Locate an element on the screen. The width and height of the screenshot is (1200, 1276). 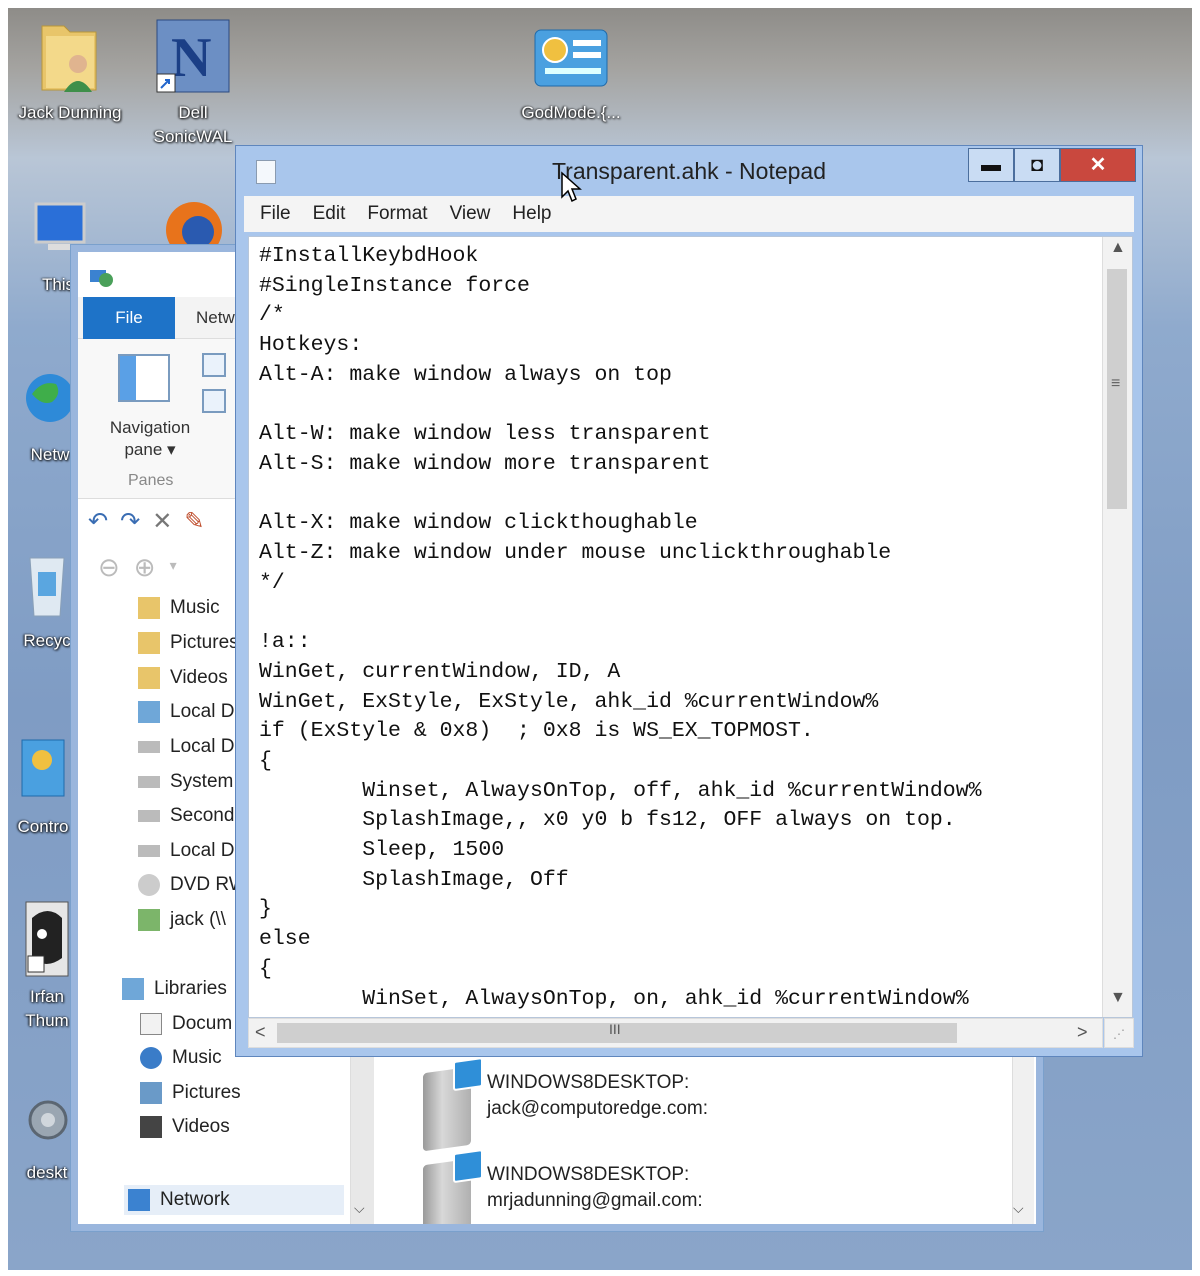
scroll-left-icon: < is located at coordinates (260, 1032).